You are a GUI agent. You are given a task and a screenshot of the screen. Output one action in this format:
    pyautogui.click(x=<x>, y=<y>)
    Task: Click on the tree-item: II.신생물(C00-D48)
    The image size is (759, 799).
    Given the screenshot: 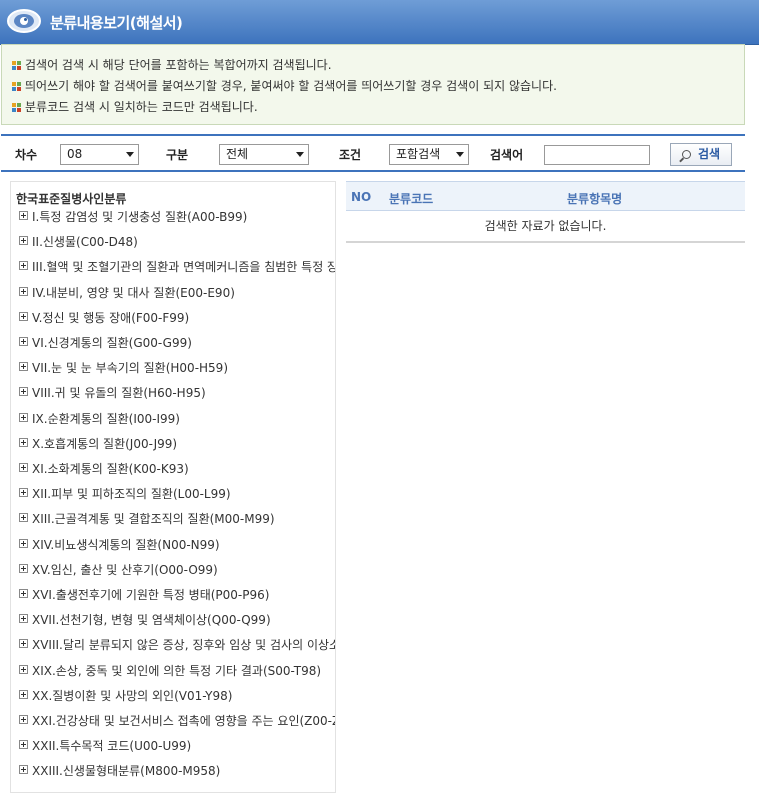 What is the action you would take?
    pyautogui.click(x=78, y=242)
    